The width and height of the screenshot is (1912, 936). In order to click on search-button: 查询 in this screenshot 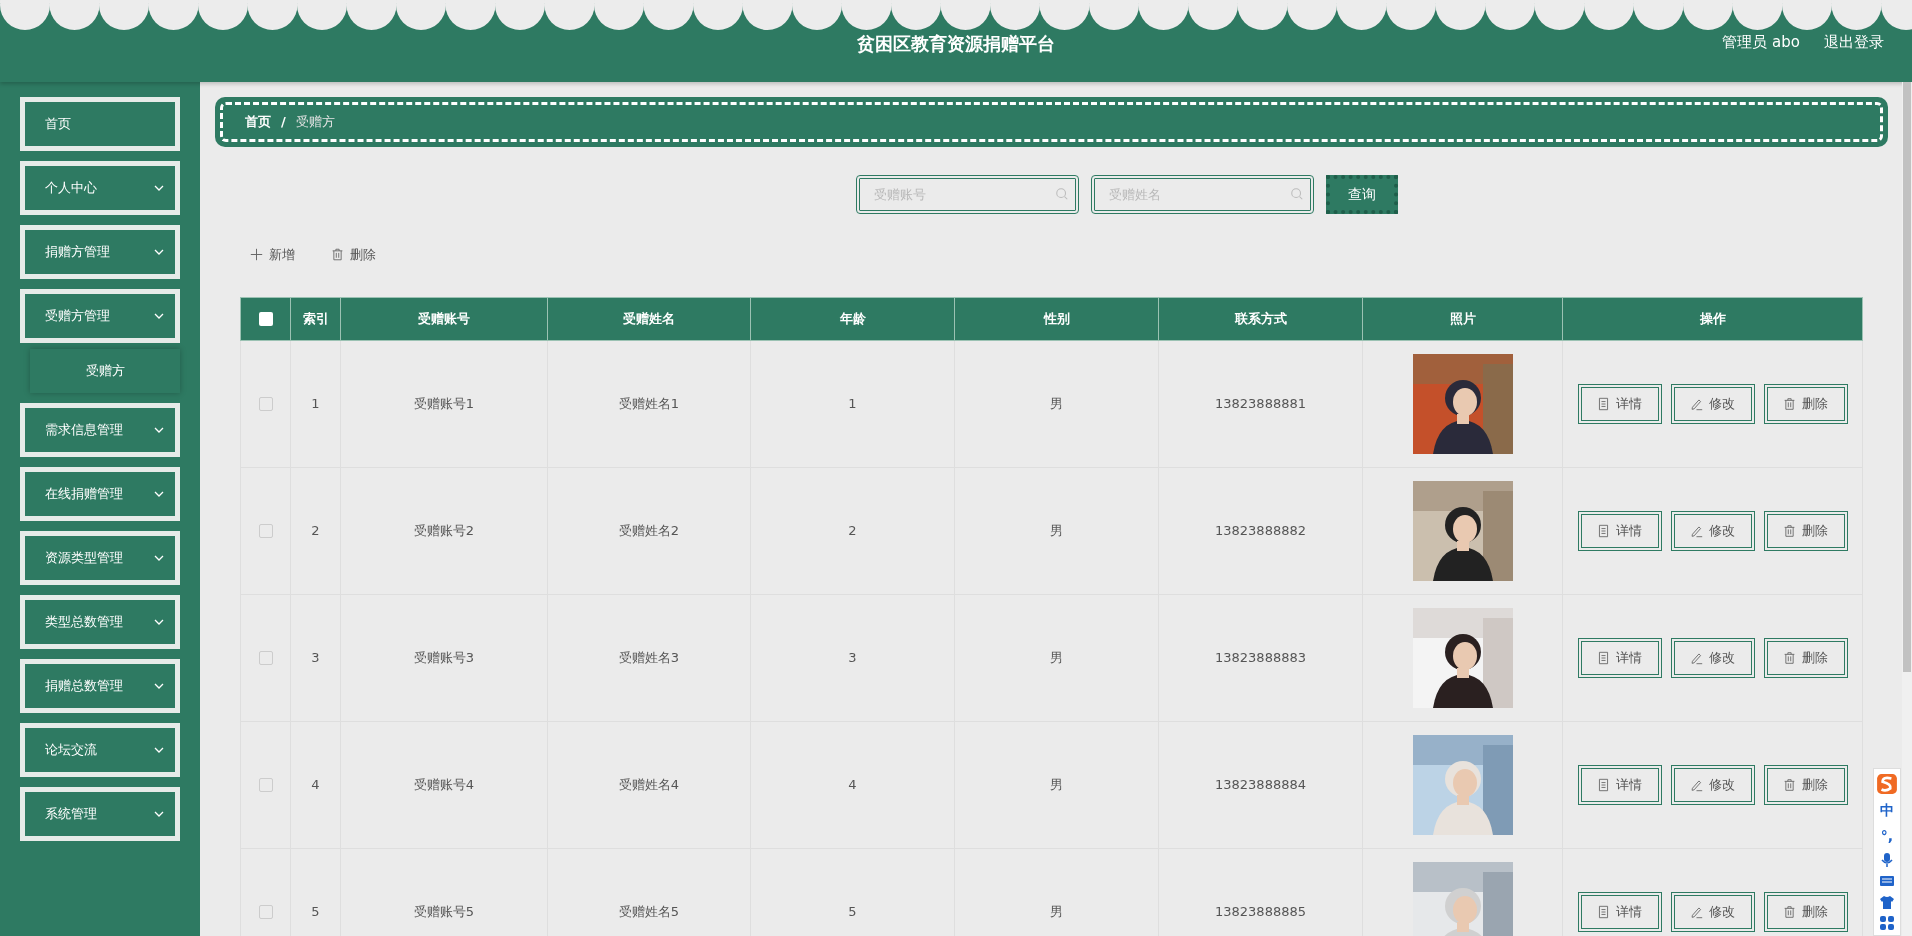, I will do `click(1361, 194)`.